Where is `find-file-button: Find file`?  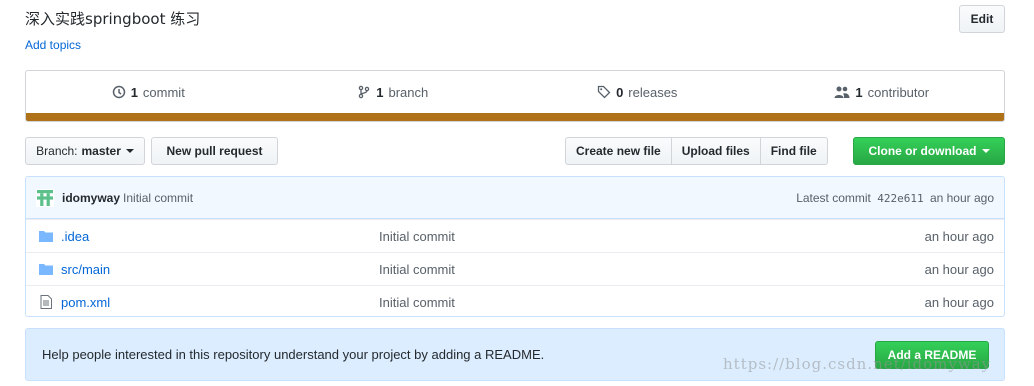 find-file-button: Find file is located at coordinates (794, 151).